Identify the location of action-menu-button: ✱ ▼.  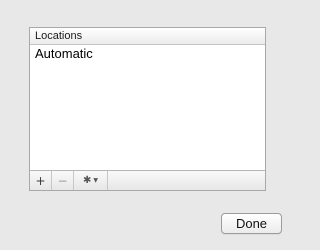
(91, 180).